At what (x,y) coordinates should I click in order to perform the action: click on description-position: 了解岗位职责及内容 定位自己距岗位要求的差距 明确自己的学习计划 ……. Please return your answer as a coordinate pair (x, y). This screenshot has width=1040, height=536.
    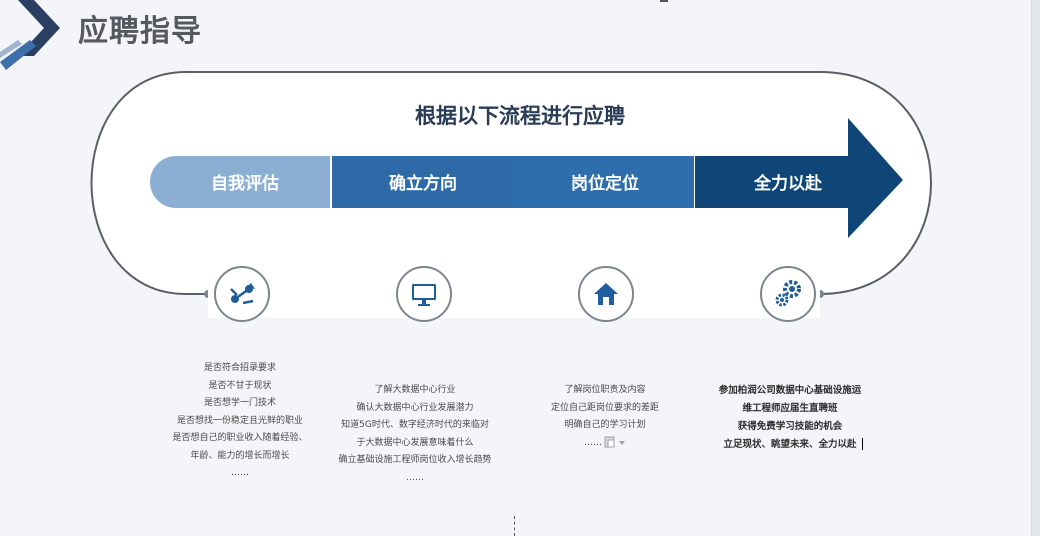
    Looking at the image, I should click on (605, 417).